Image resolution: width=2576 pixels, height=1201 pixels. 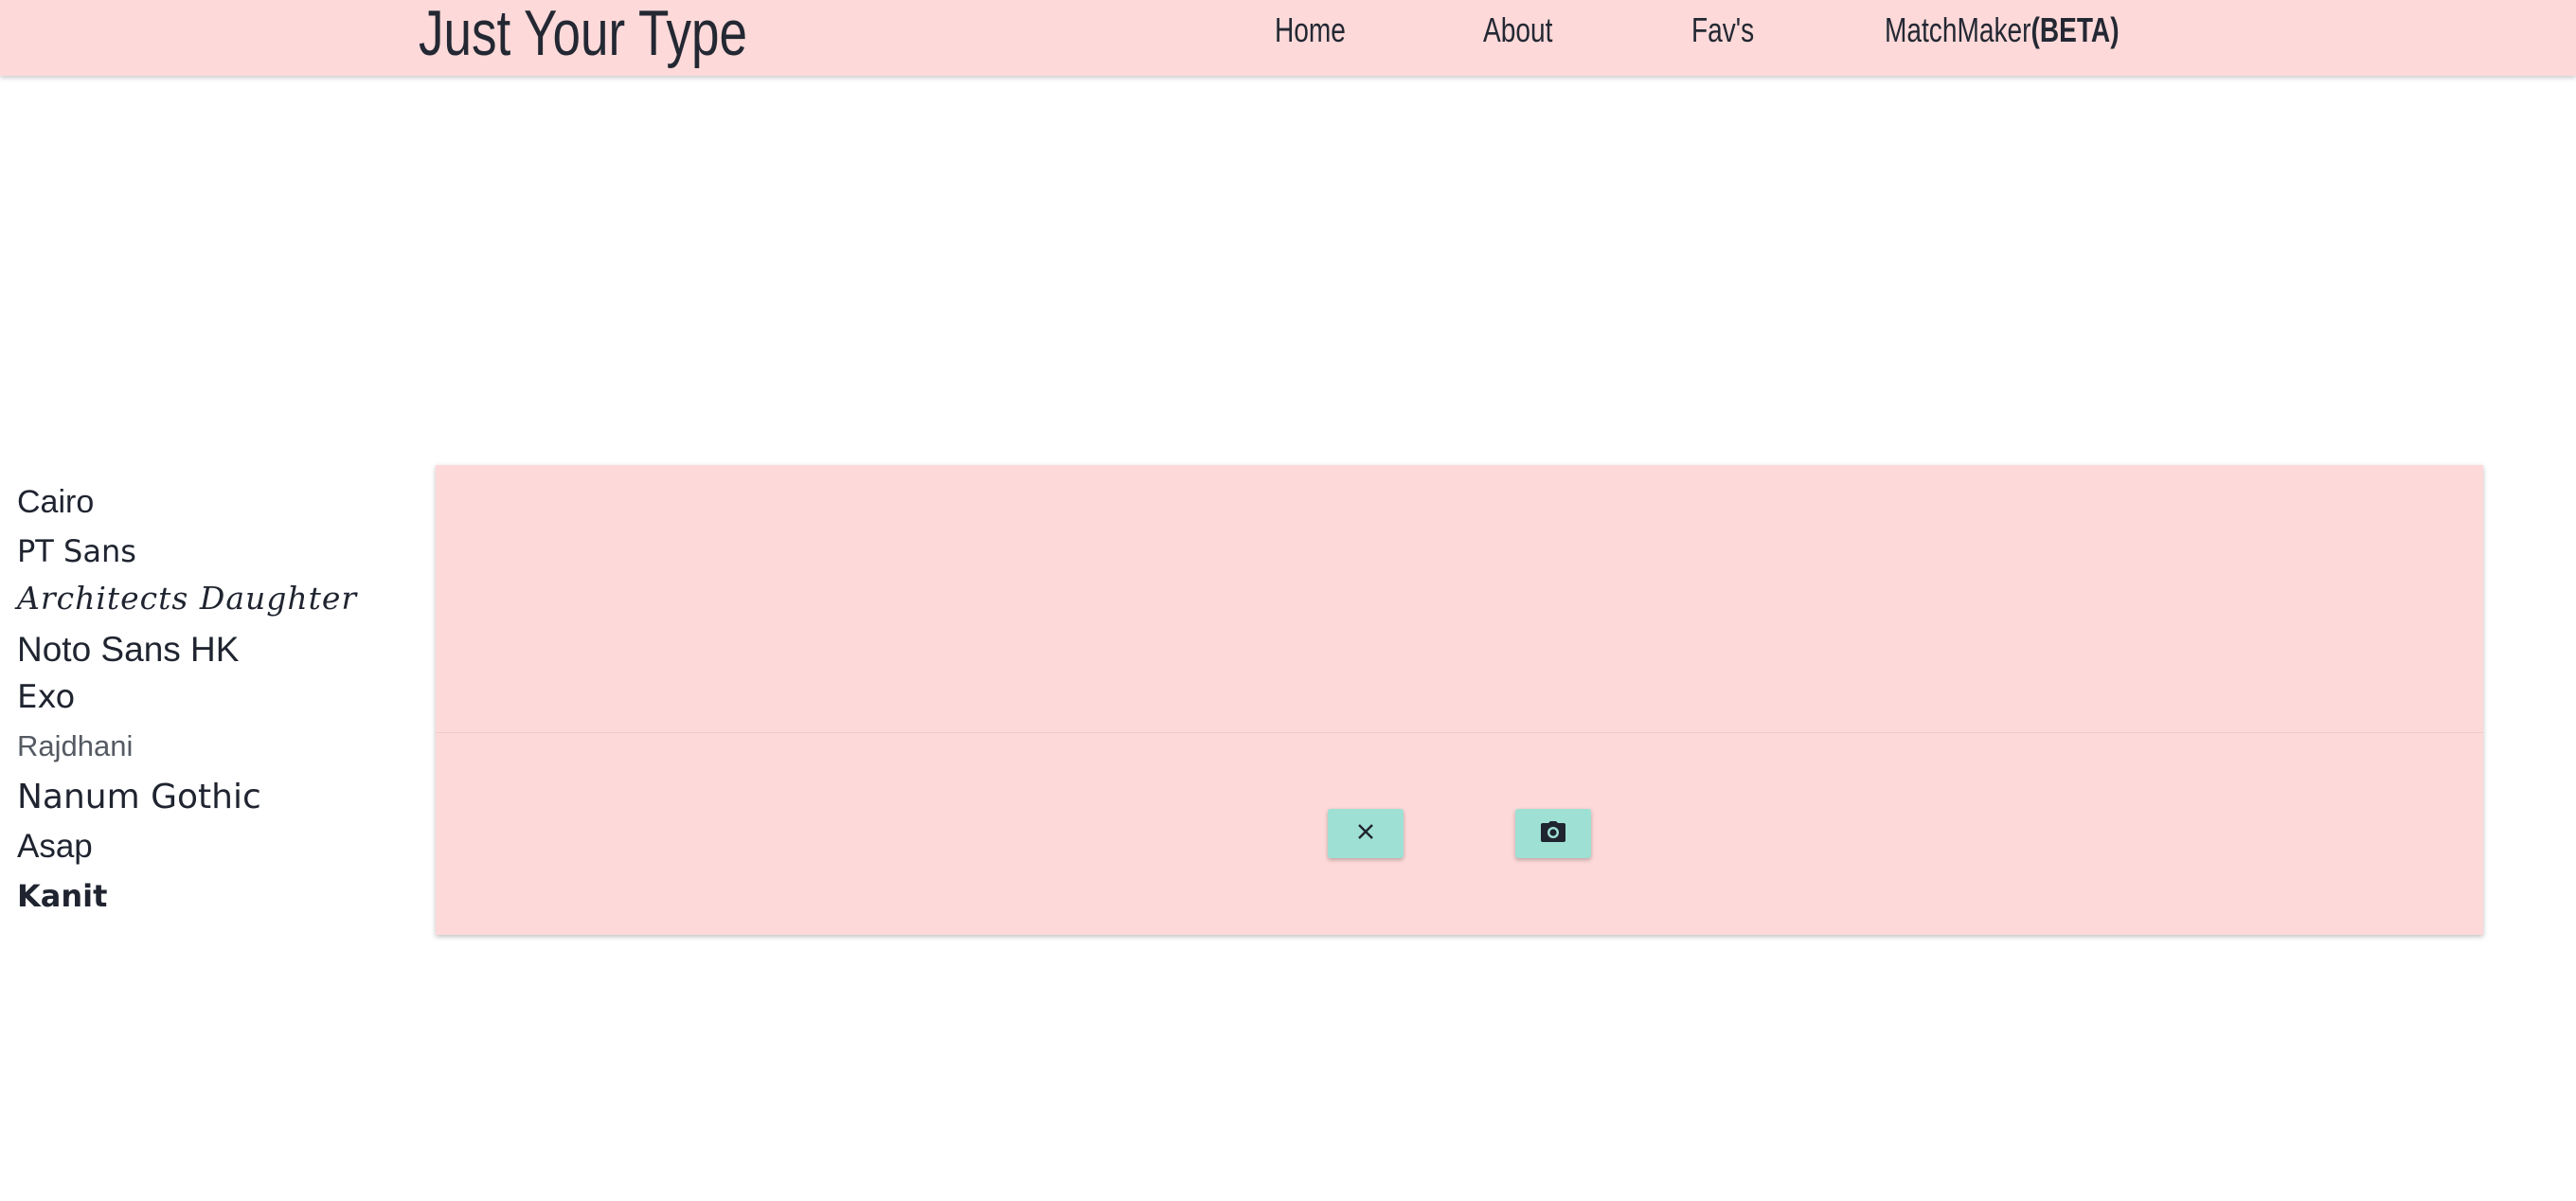 What do you see at coordinates (46, 697) in the screenshot?
I see `font-item-exo: Exo` at bounding box center [46, 697].